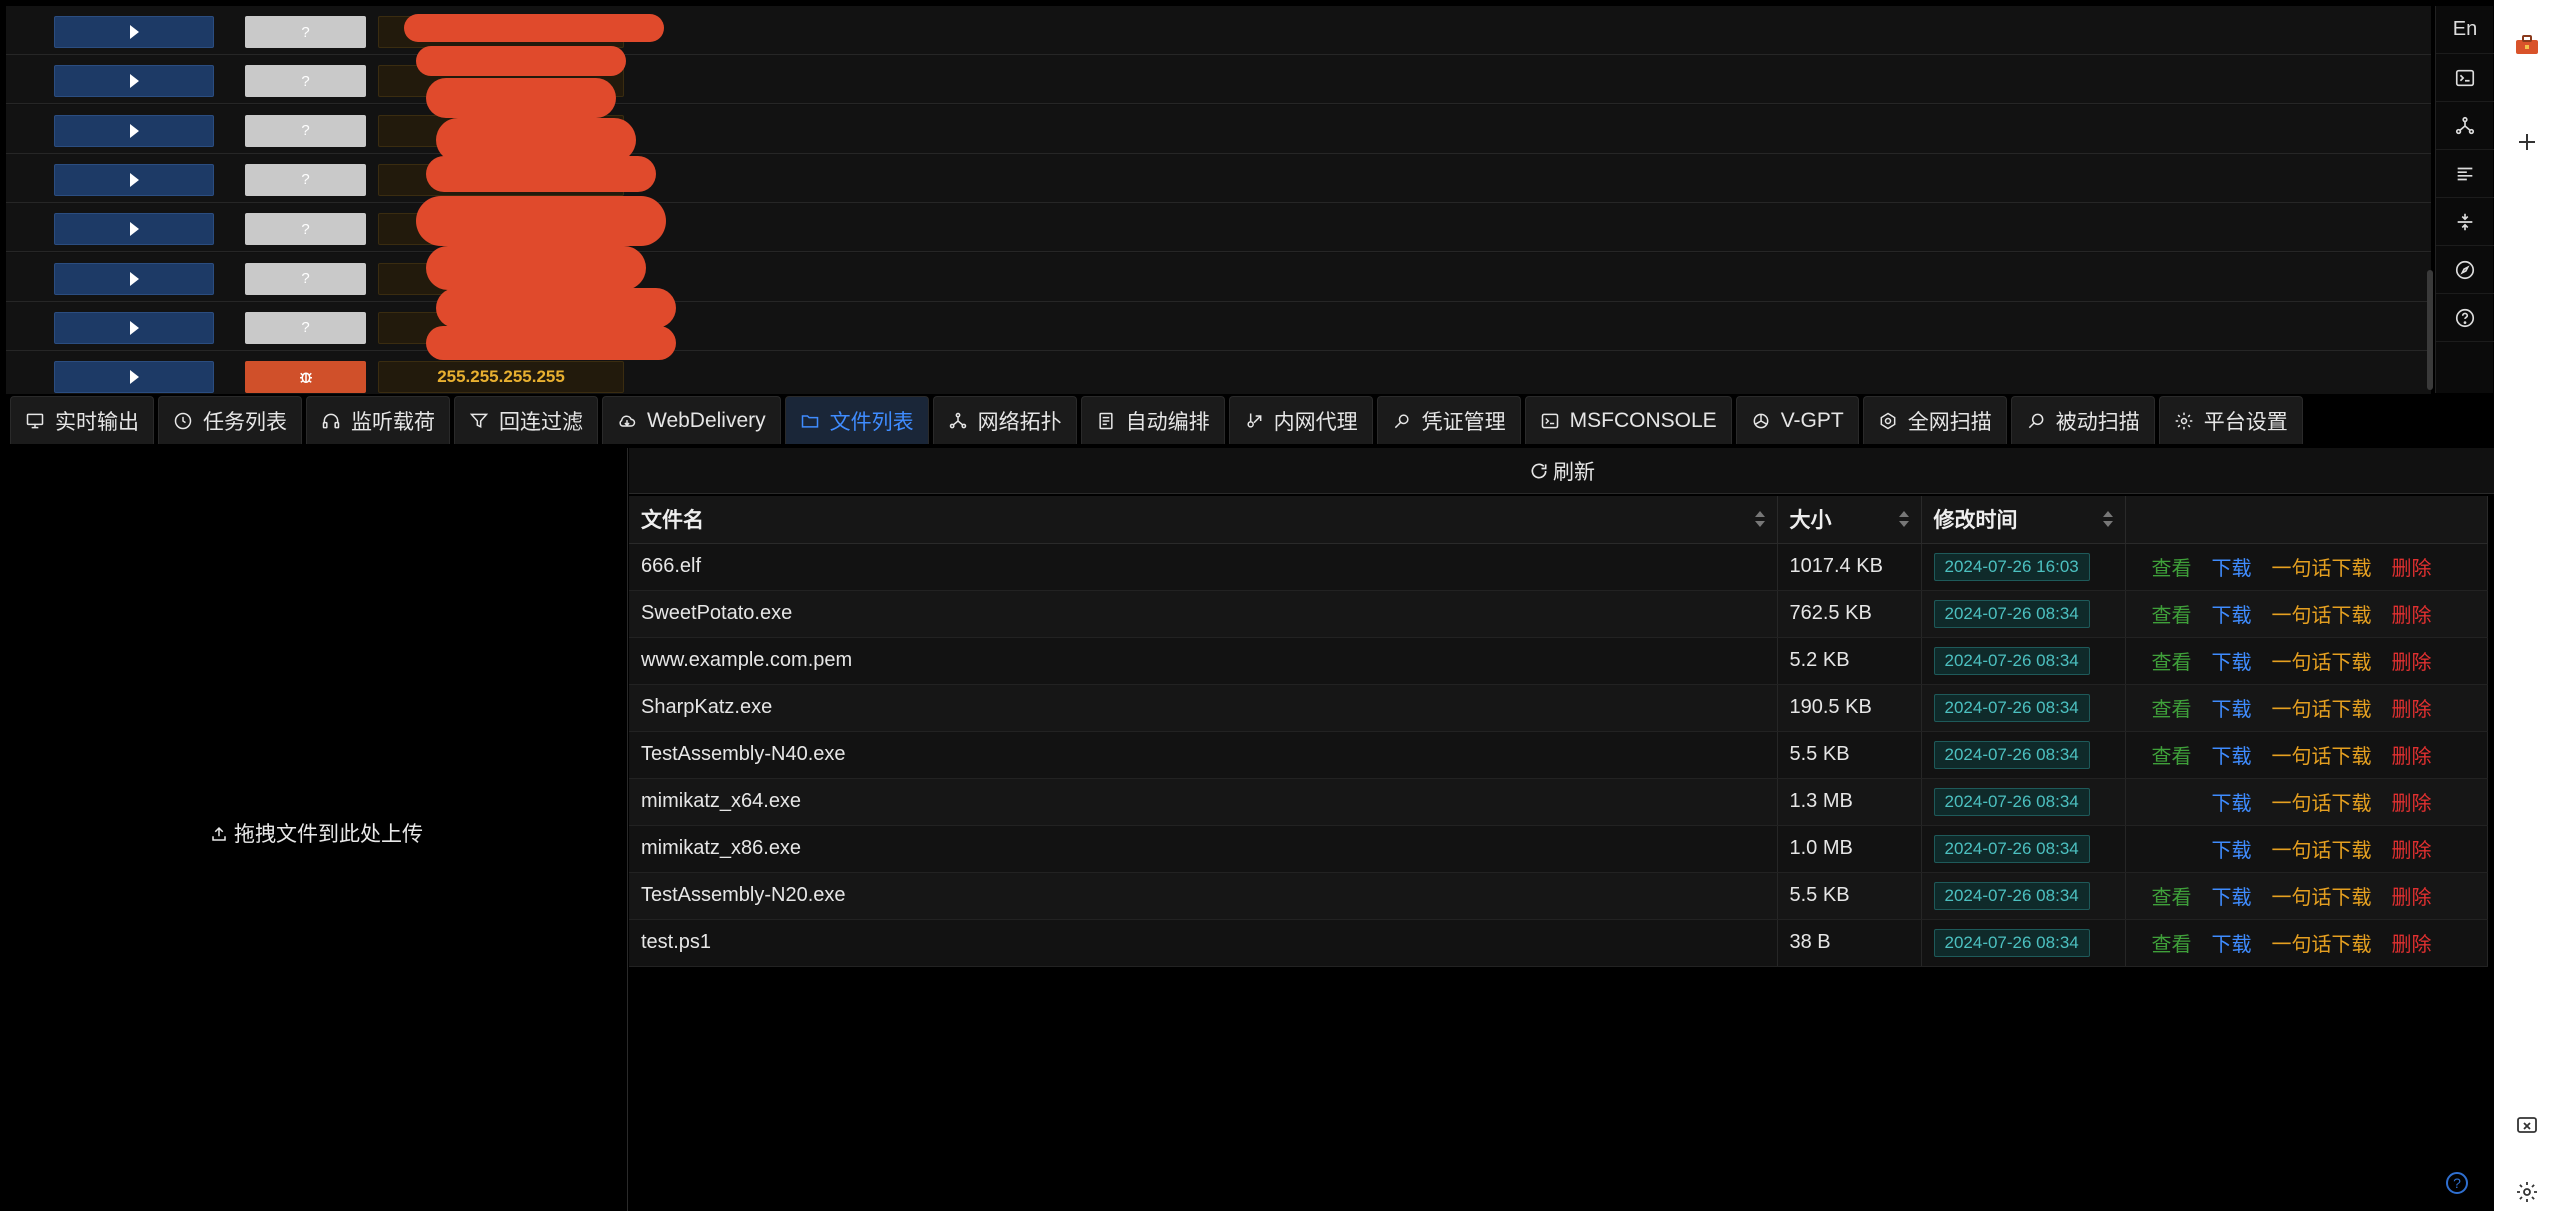 This screenshot has width=2560, height=1211. Describe the element at coordinates (2527, 142) in the screenshot. I see `plus-icon` at that location.